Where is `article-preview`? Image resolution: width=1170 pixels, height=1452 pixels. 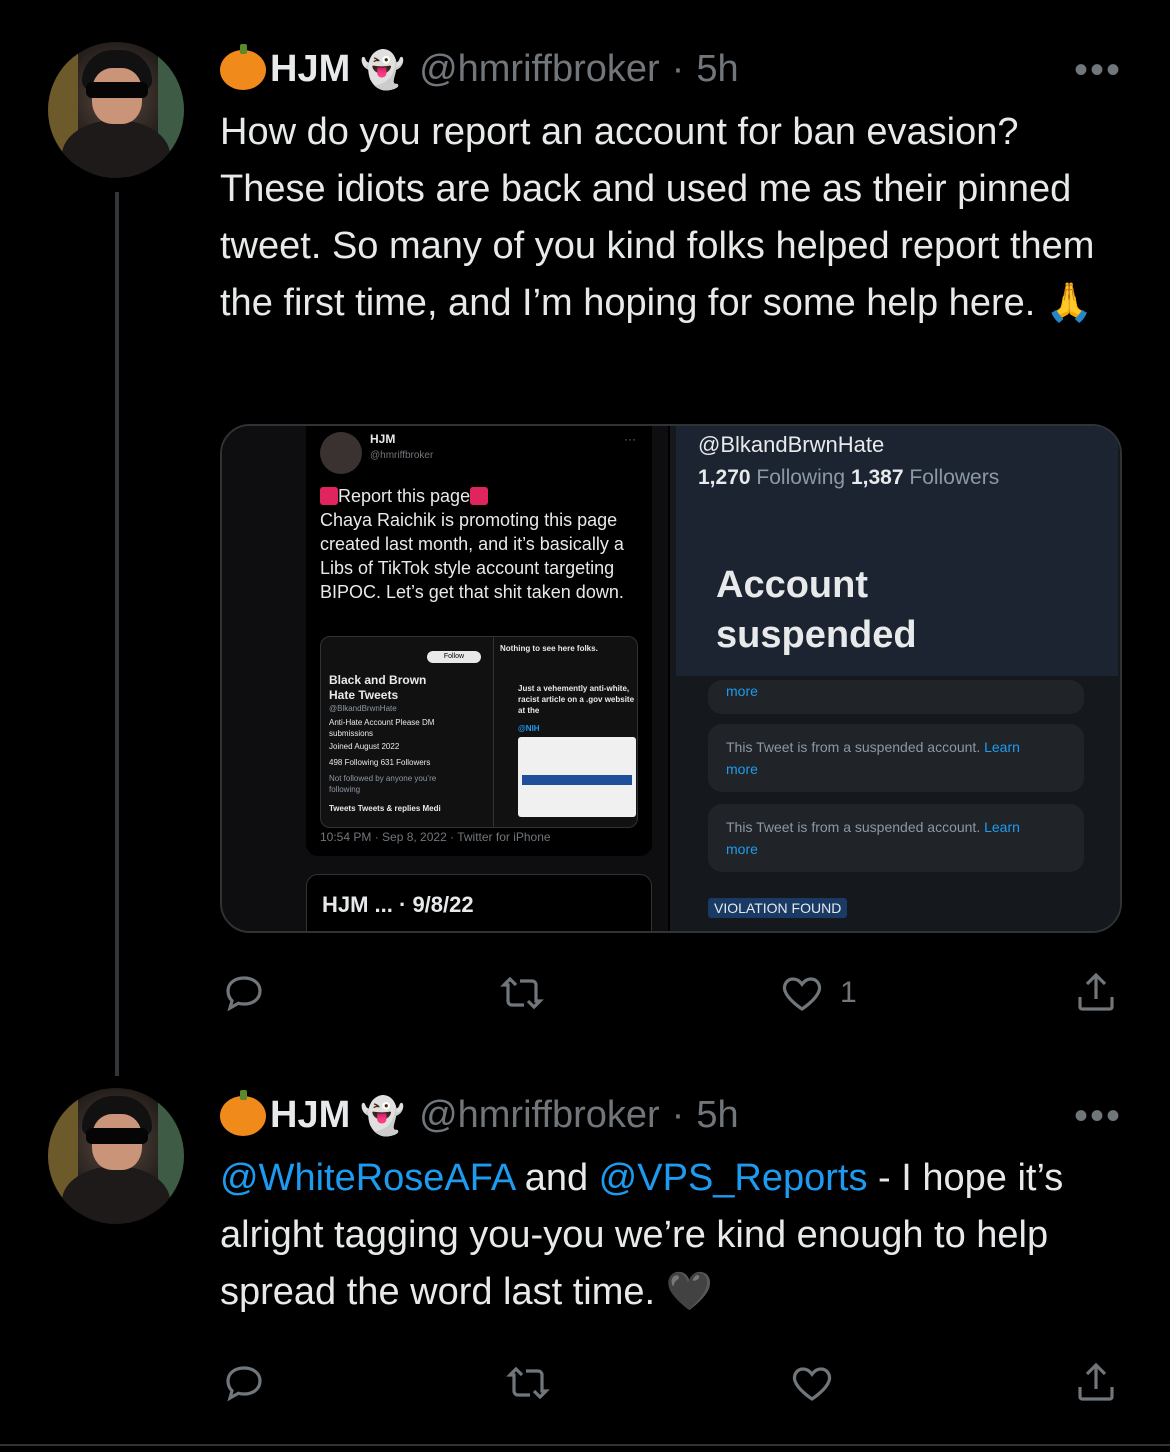 article-preview is located at coordinates (577, 777).